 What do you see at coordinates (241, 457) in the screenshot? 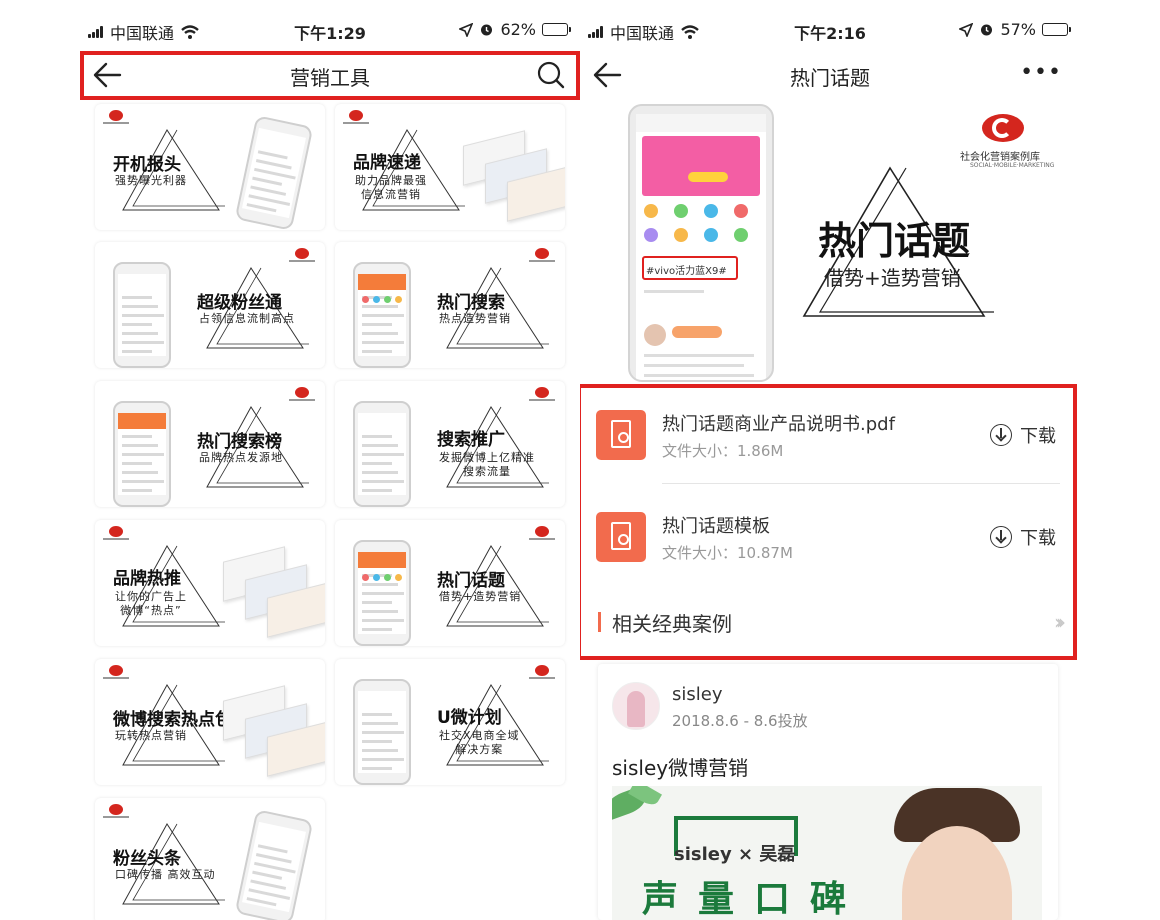
I see `tool-tile-subtitle: 品牌热点发源地` at bounding box center [241, 457].